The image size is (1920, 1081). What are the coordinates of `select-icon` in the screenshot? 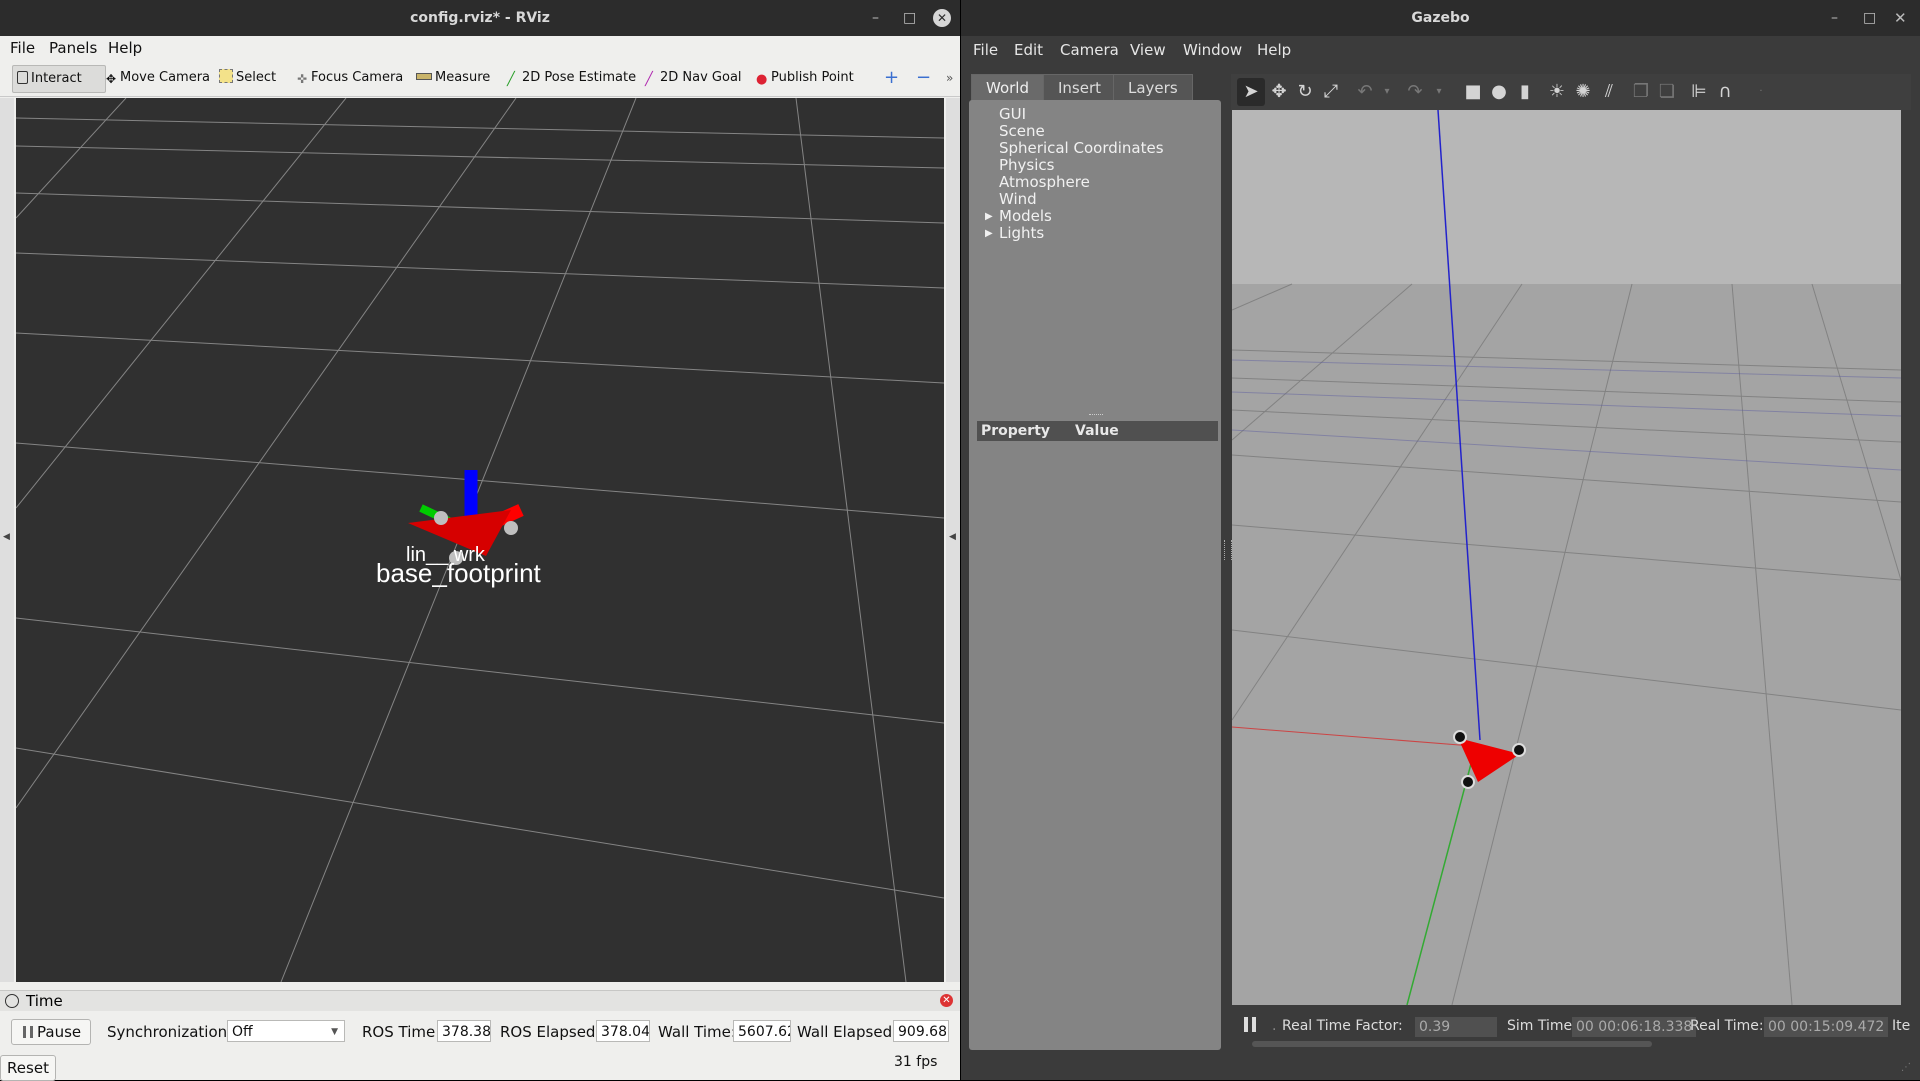 It's located at (226, 76).